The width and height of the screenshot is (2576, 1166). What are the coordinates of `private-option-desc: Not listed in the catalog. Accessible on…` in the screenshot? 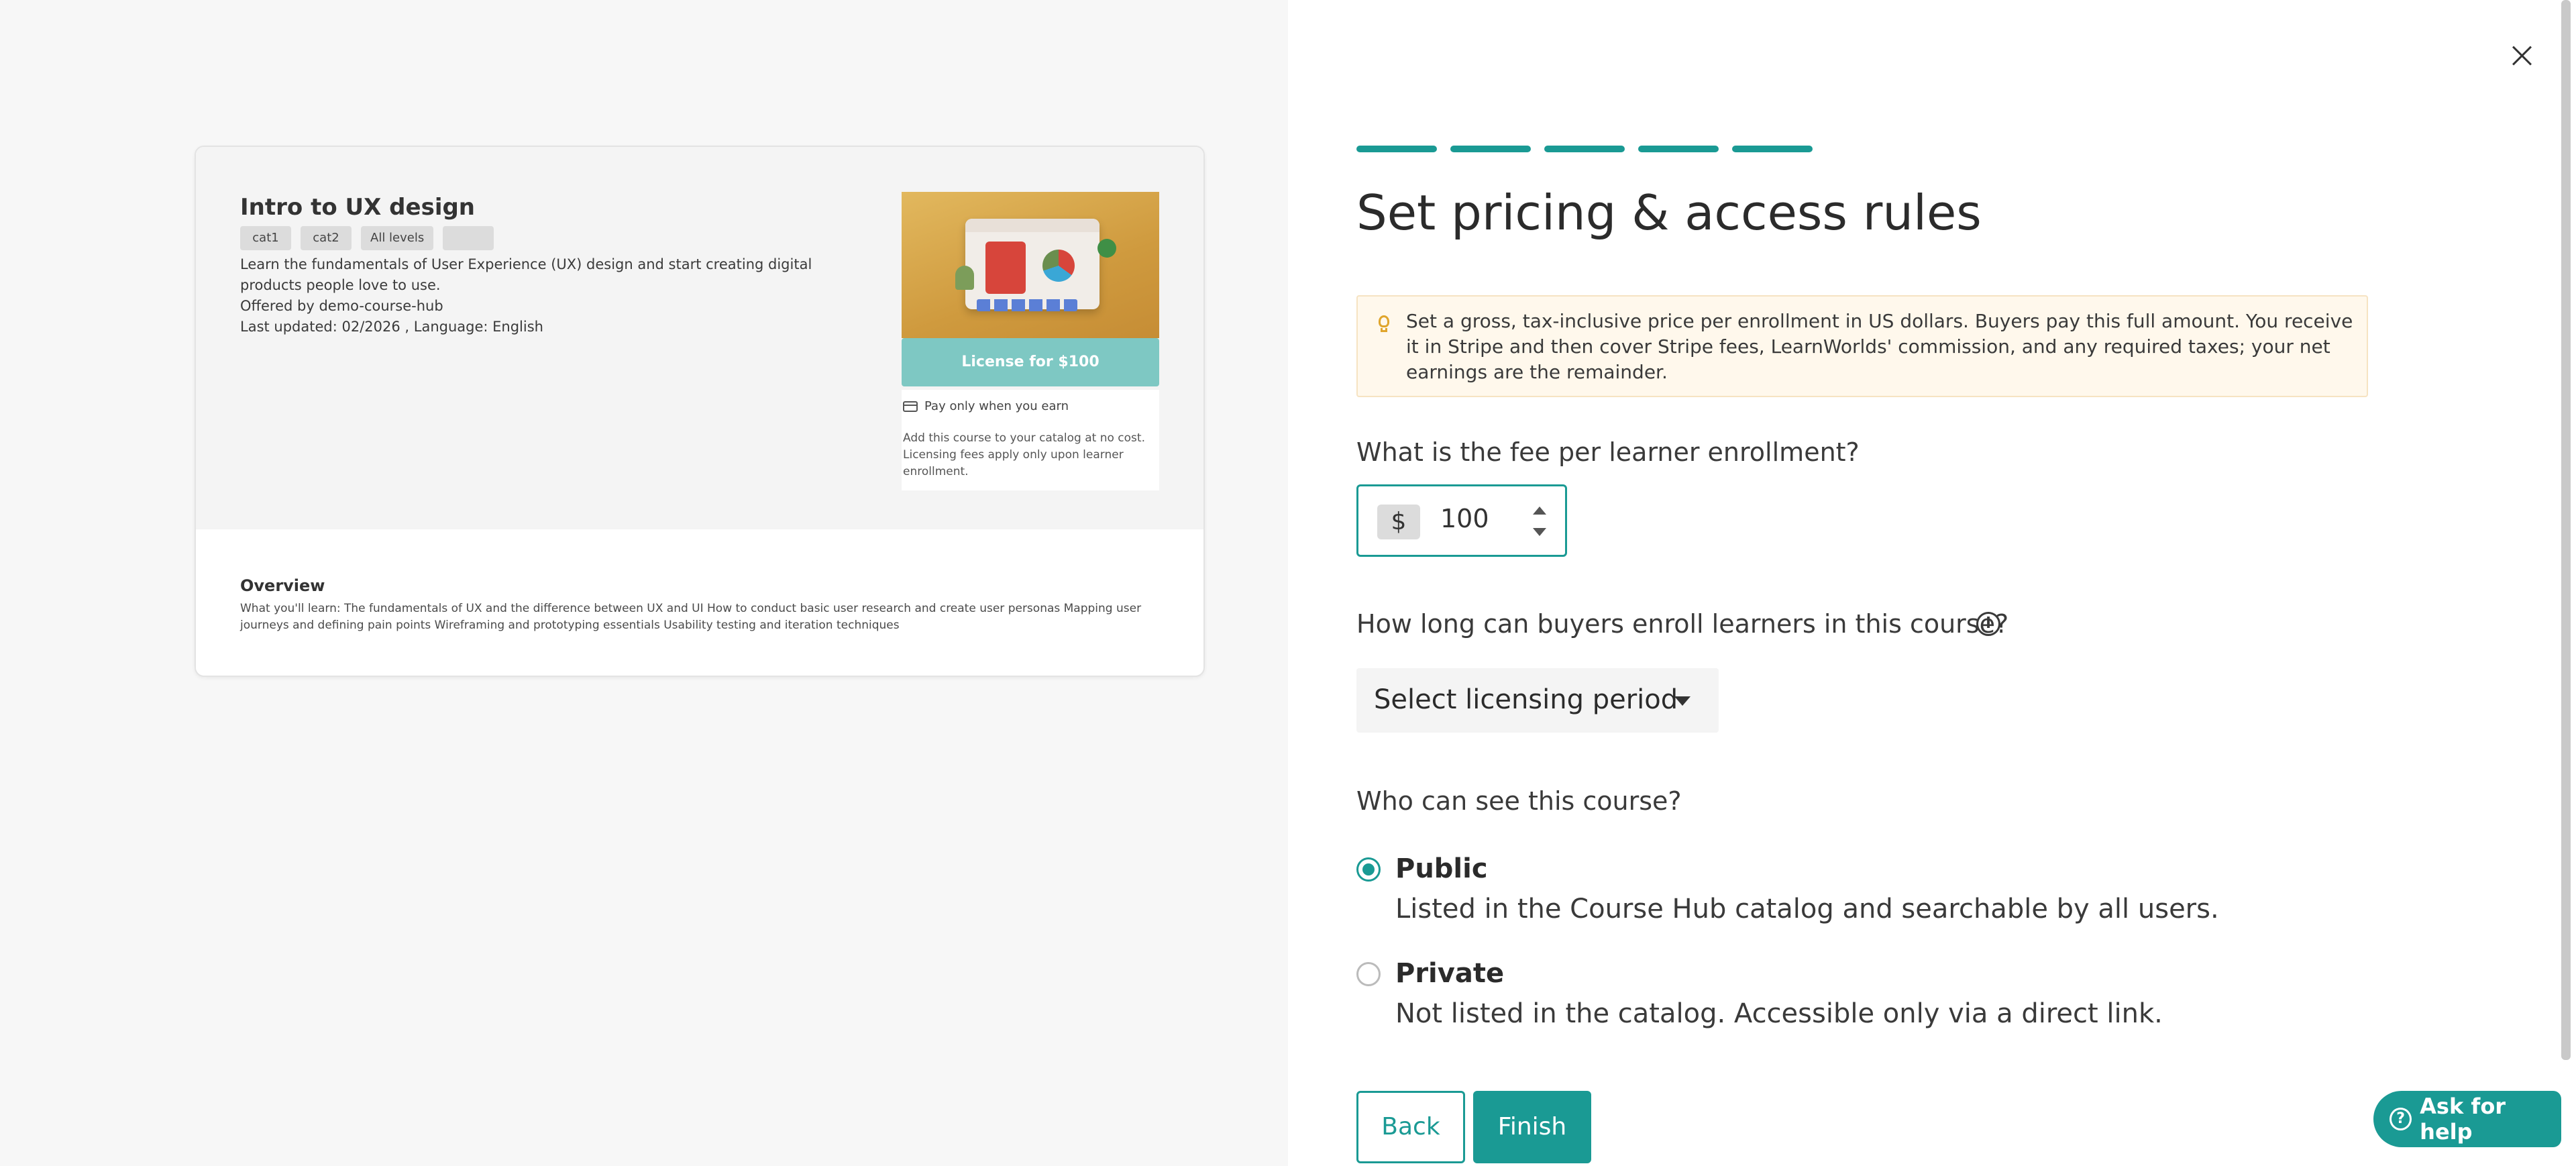 It's located at (1779, 1013).